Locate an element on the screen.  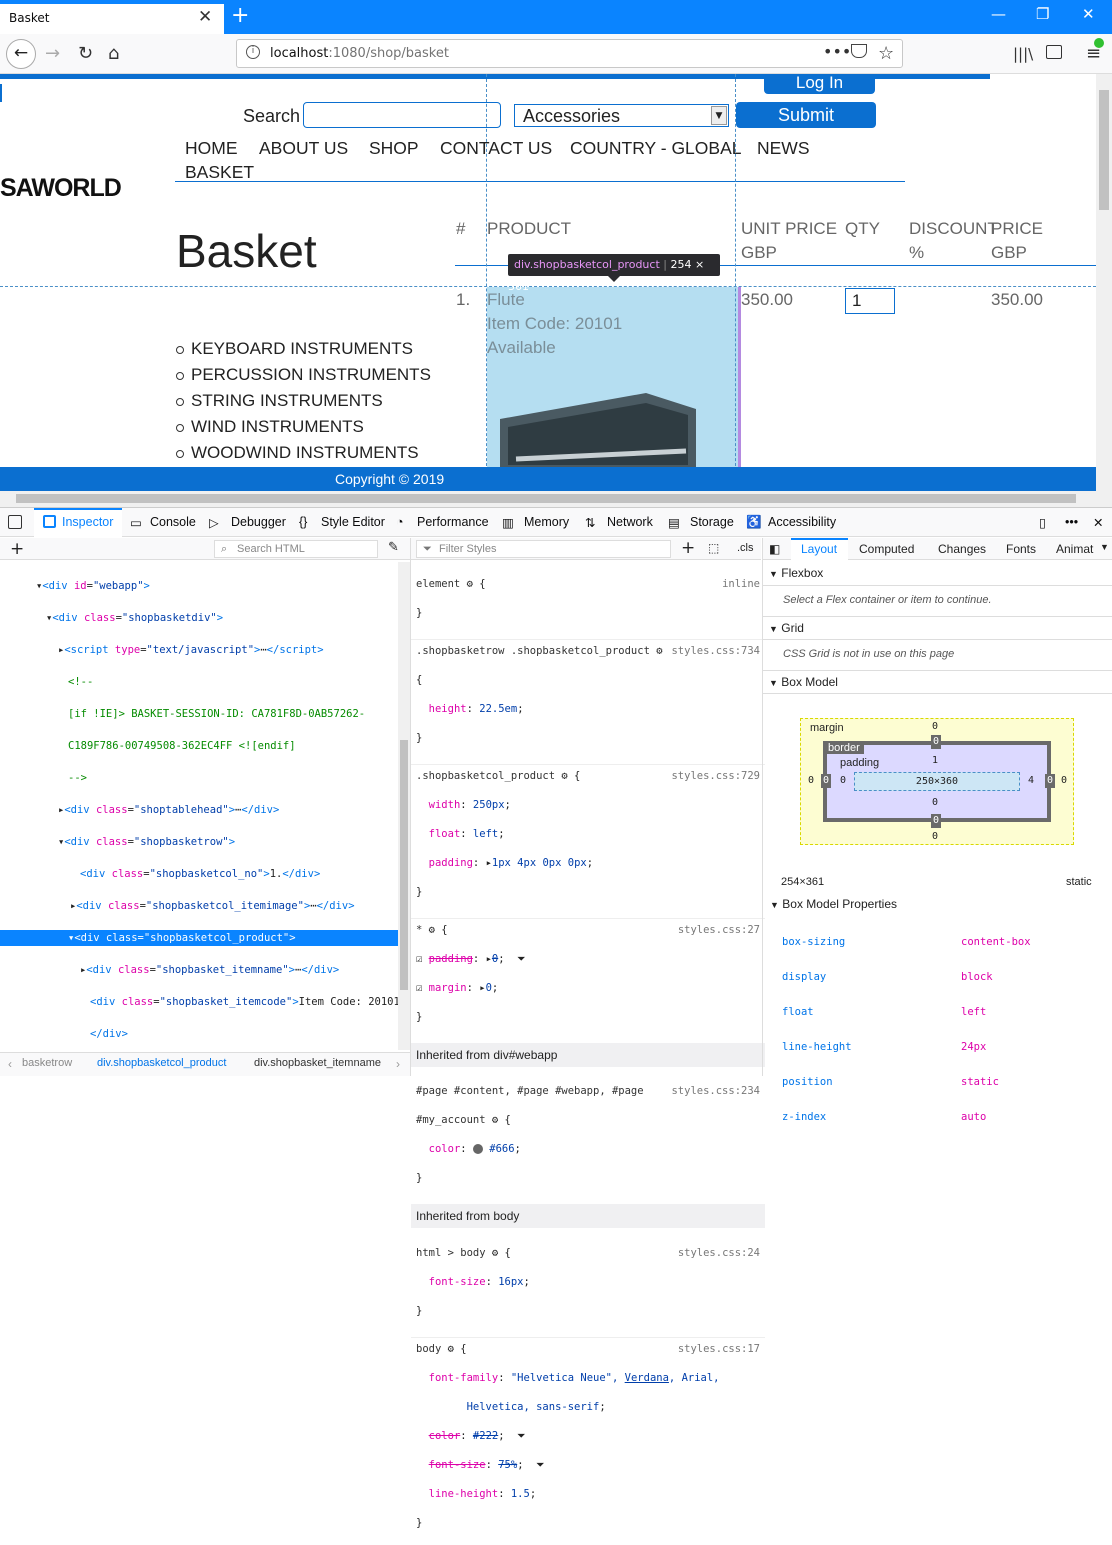
breadcrumb-arrow-right-icon: › is located at coordinates (398, 1064).